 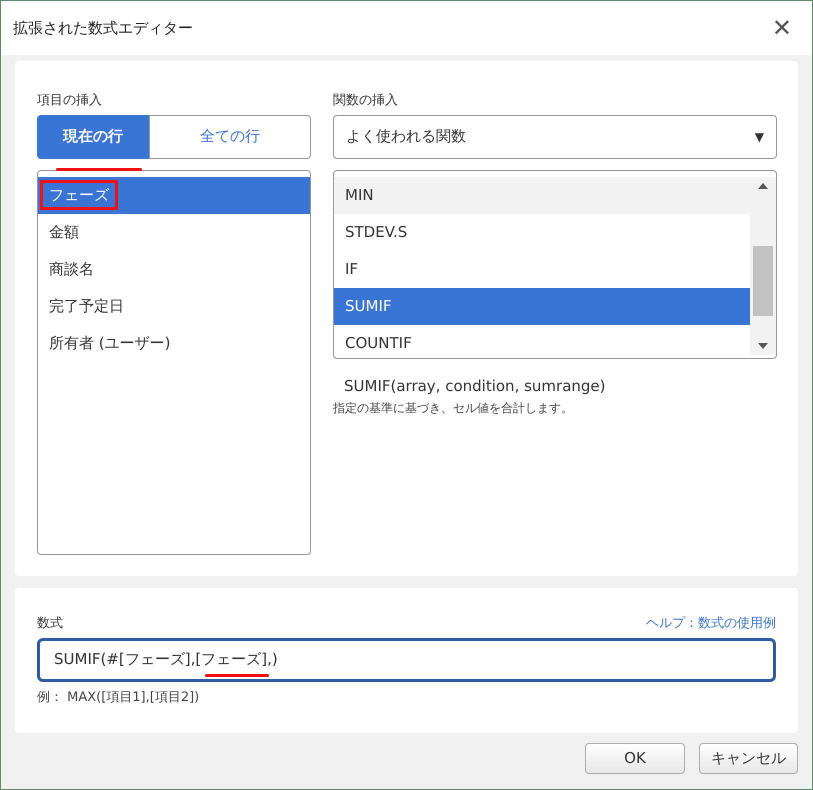 What do you see at coordinates (763, 281) in the screenshot?
I see `scroll-thumb` at bounding box center [763, 281].